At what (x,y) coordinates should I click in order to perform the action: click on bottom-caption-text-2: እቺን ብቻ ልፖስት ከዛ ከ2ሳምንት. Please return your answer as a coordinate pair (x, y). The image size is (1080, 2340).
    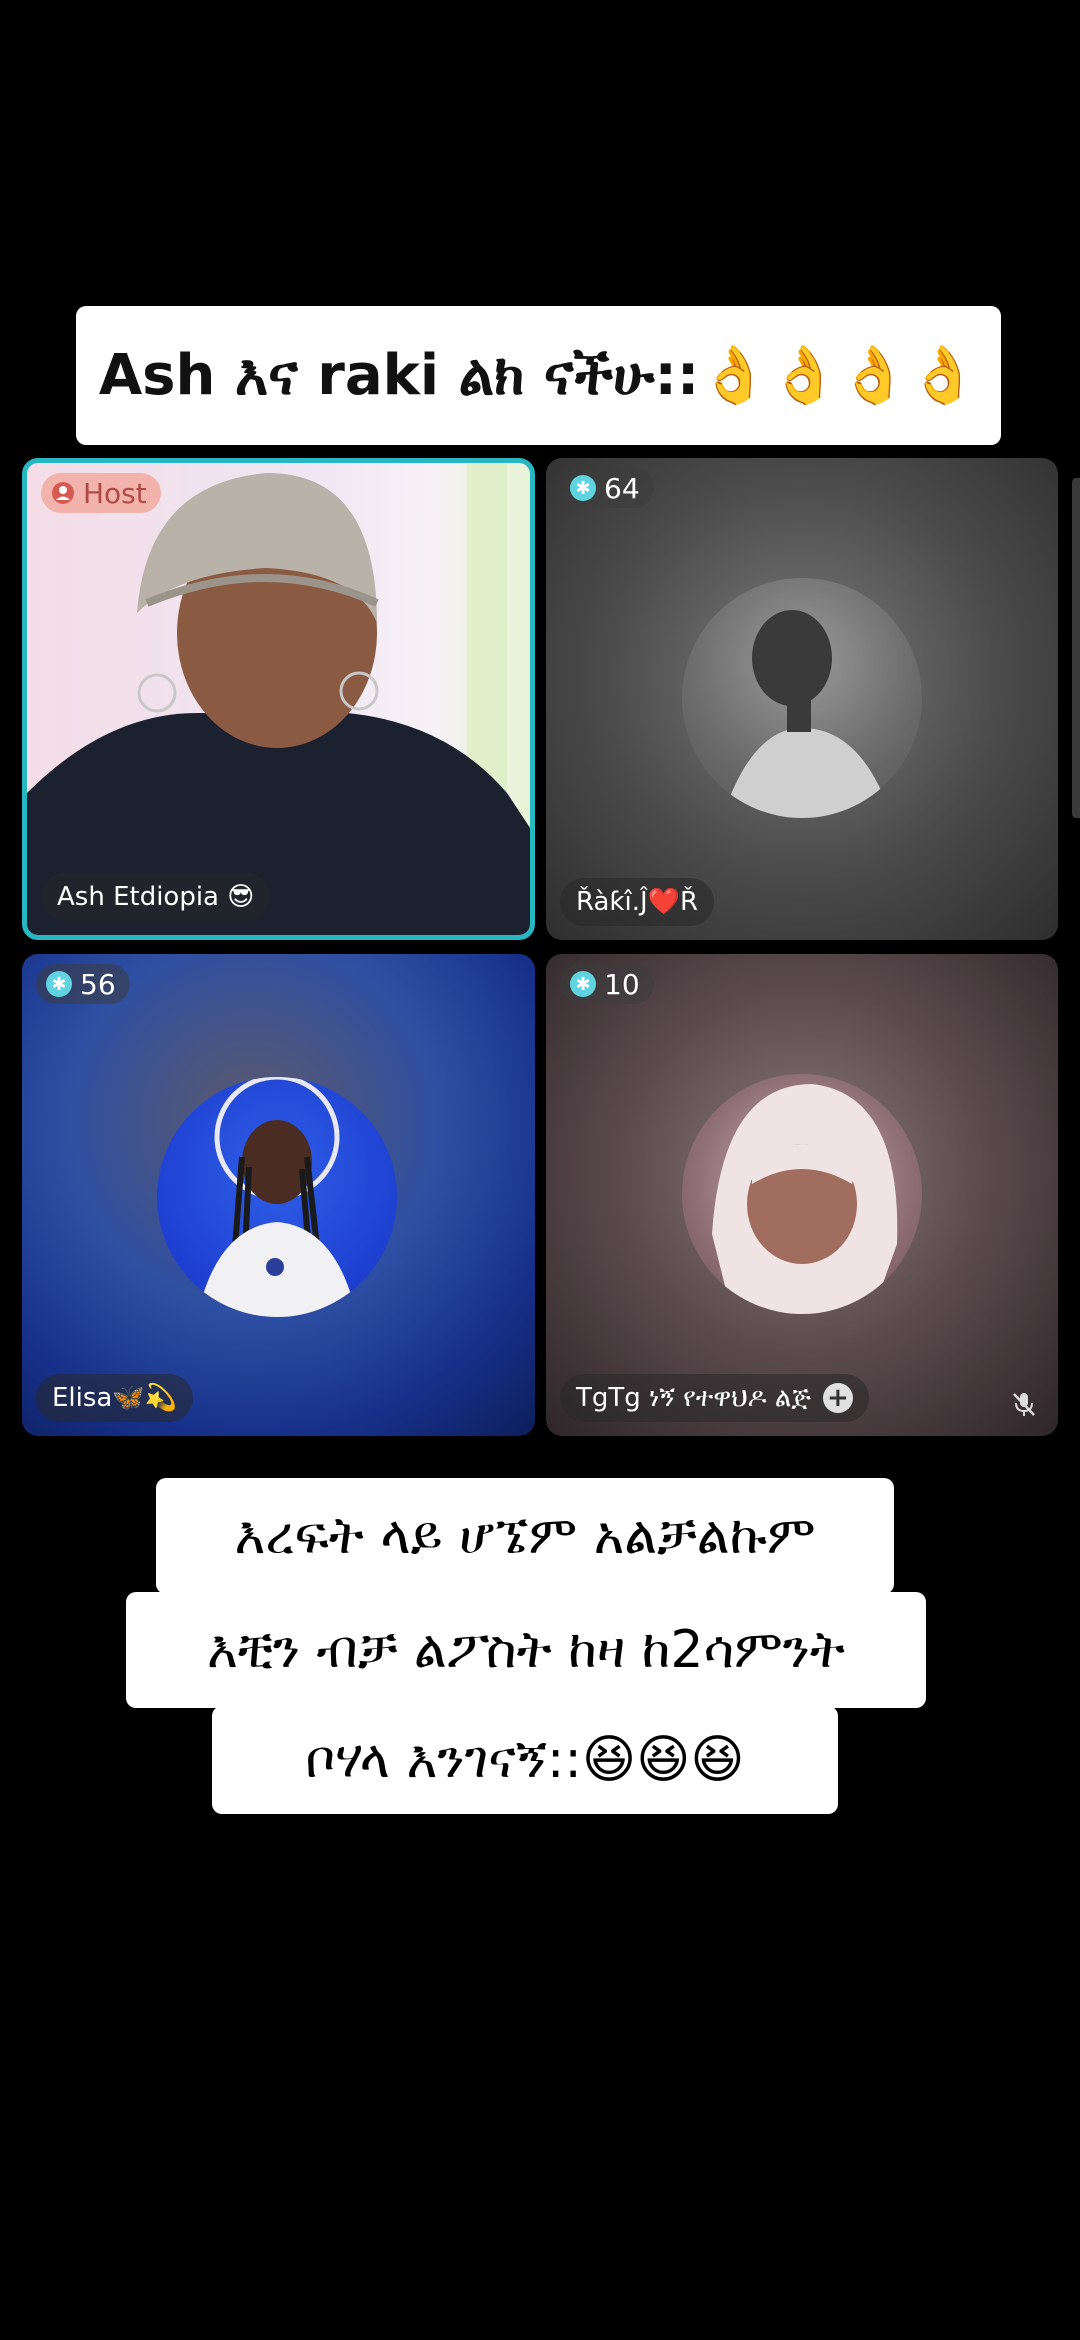
    Looking at the image, I should click on (526, 1649).